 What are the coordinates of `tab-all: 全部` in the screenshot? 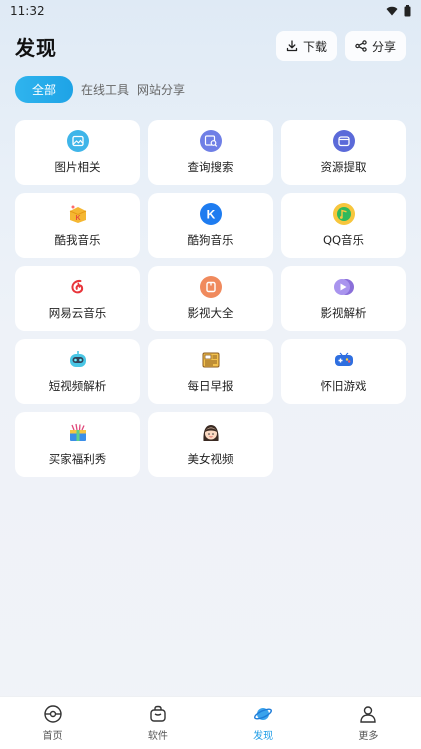 It's located at (44, 89).